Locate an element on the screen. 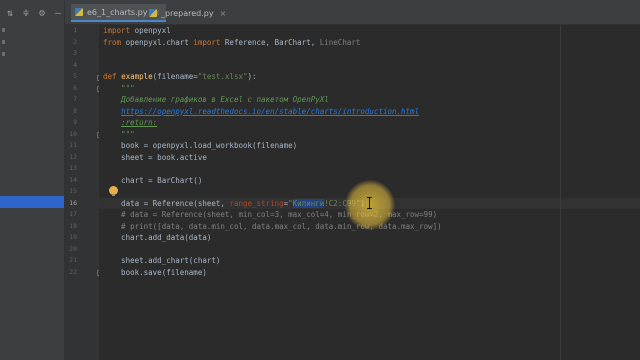 Image resolution: width=640 pixels, height=360 pixels. code-line: 19 chart.add_data(data) is located at coordinates (354, 238).